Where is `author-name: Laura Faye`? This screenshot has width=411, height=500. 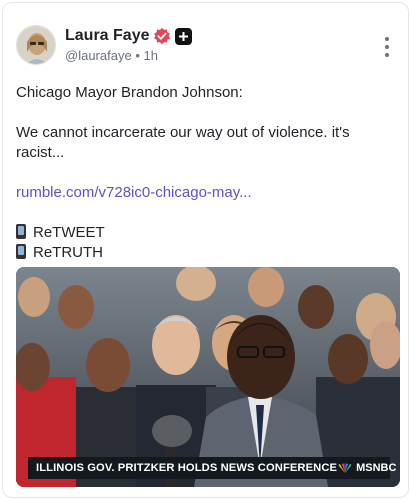 author-name: Laura Faye is located at coordinates (107, 36).